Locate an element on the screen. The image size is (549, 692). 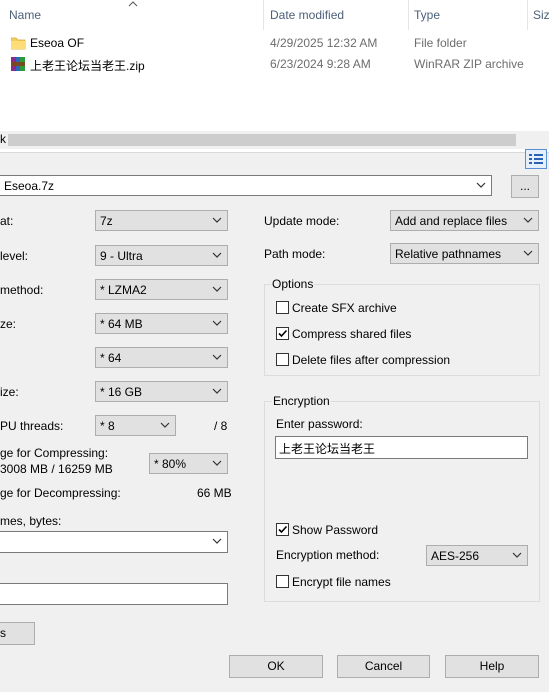
options-group-title: Options is located at coordinates (293, 284).